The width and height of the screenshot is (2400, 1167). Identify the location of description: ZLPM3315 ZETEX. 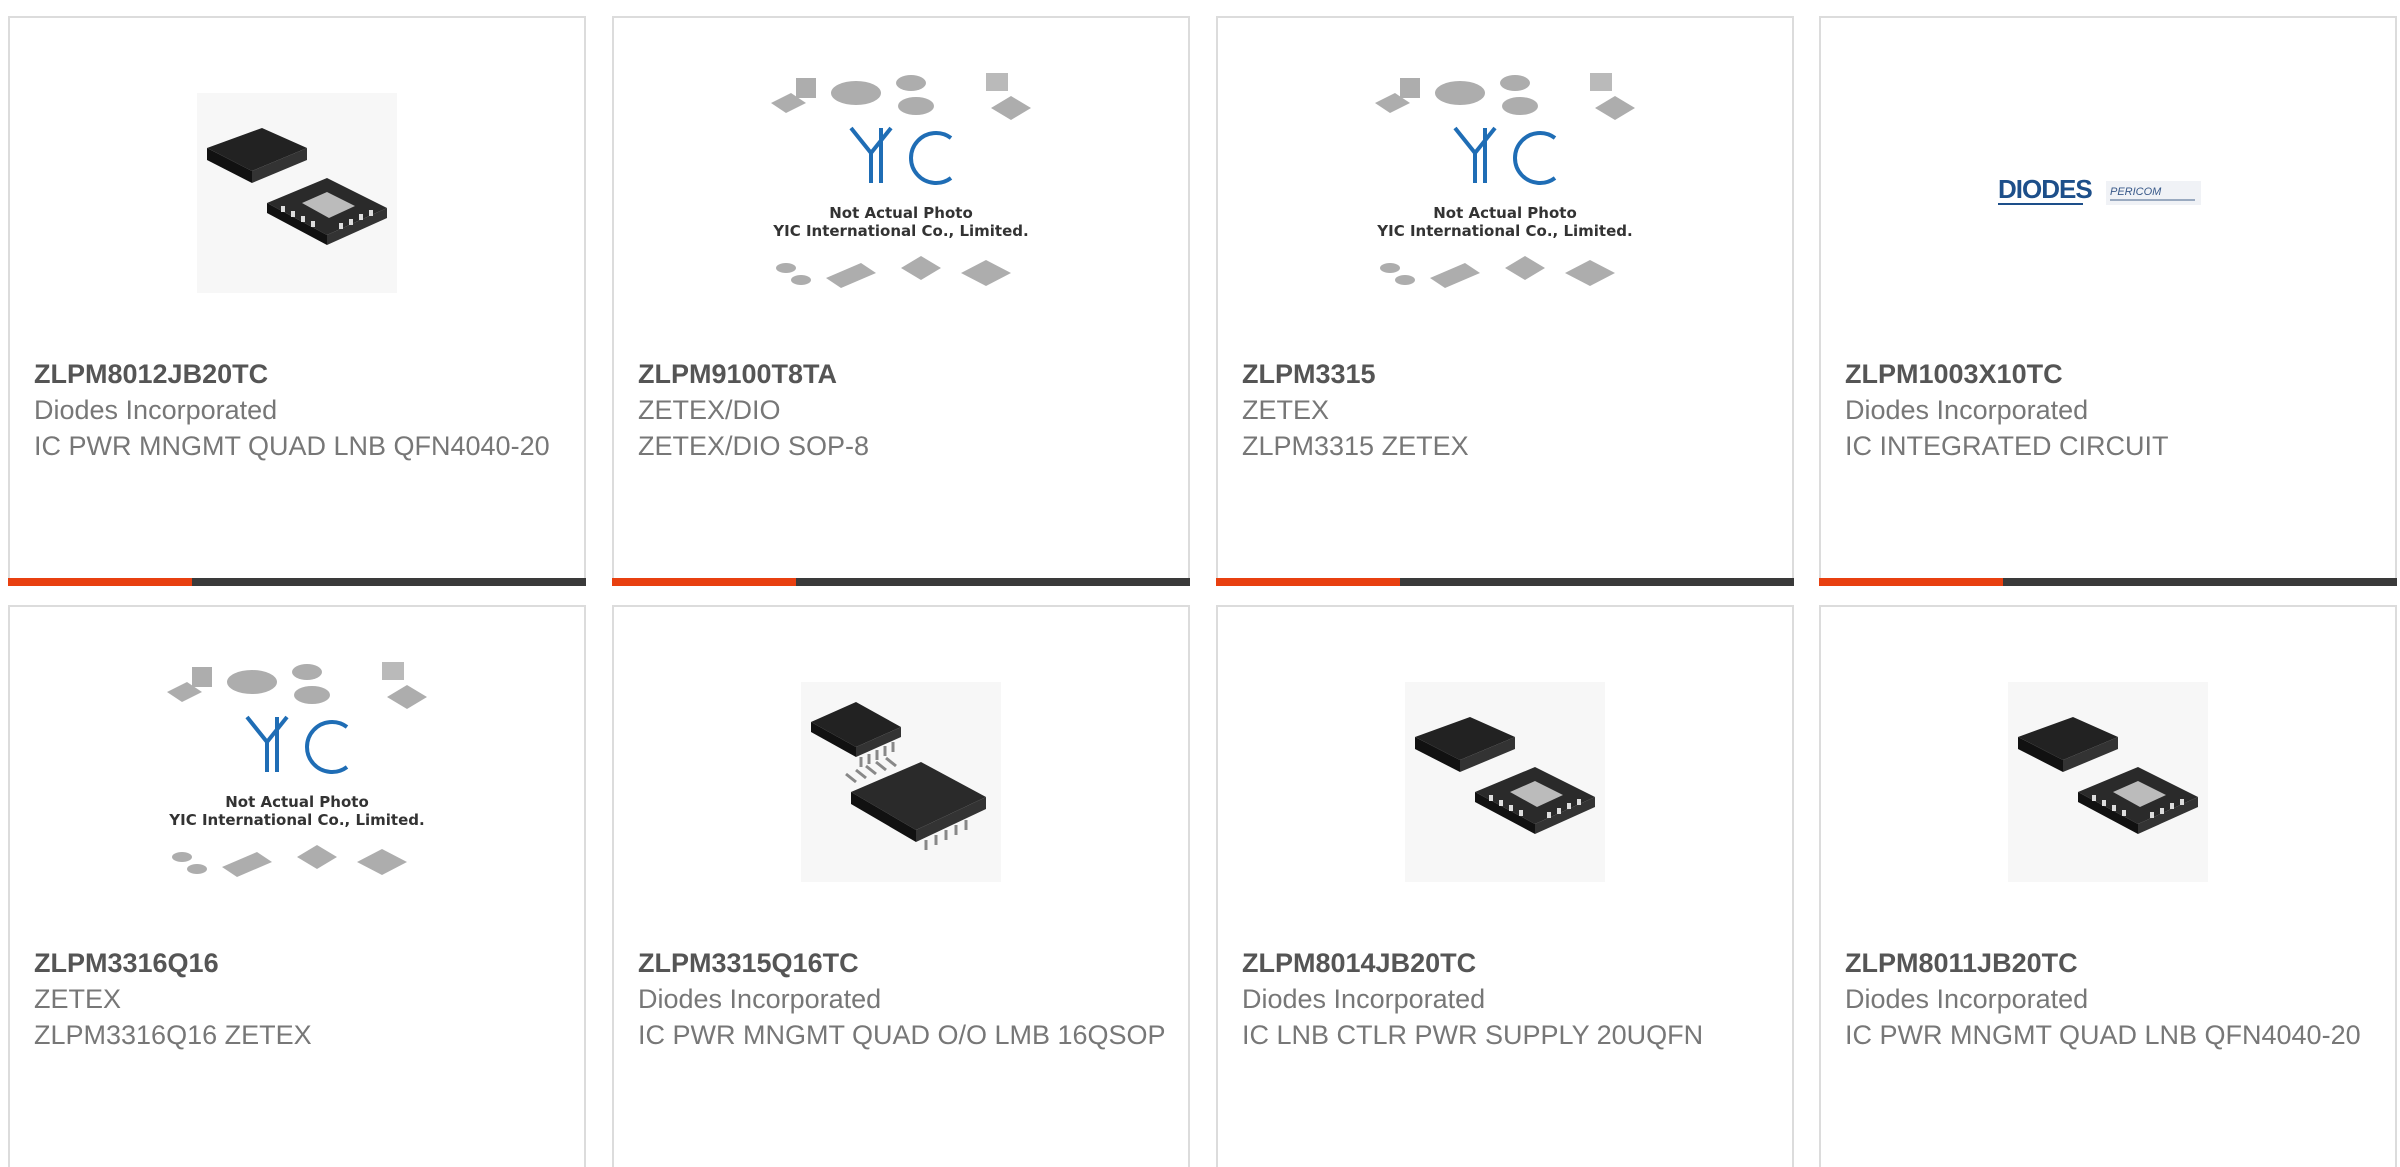
(1355, 446).